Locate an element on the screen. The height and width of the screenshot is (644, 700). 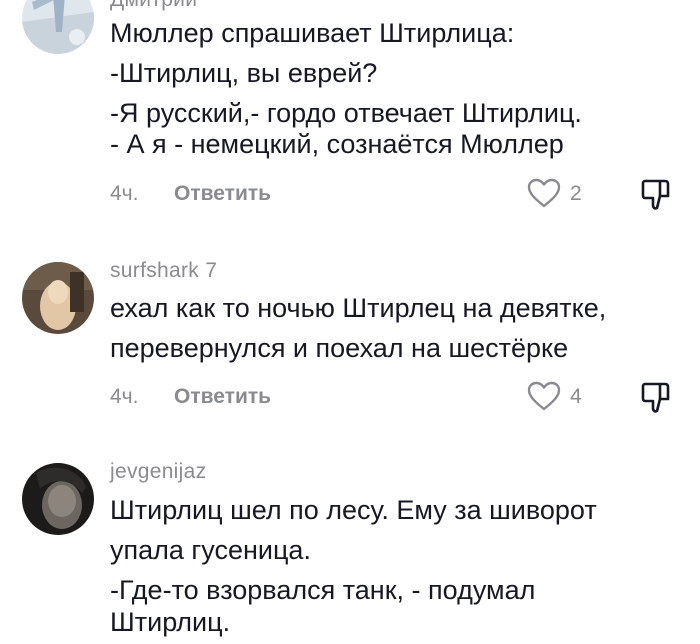
comment-text-line: Штирлиц. is located at coordinates (170, 622).